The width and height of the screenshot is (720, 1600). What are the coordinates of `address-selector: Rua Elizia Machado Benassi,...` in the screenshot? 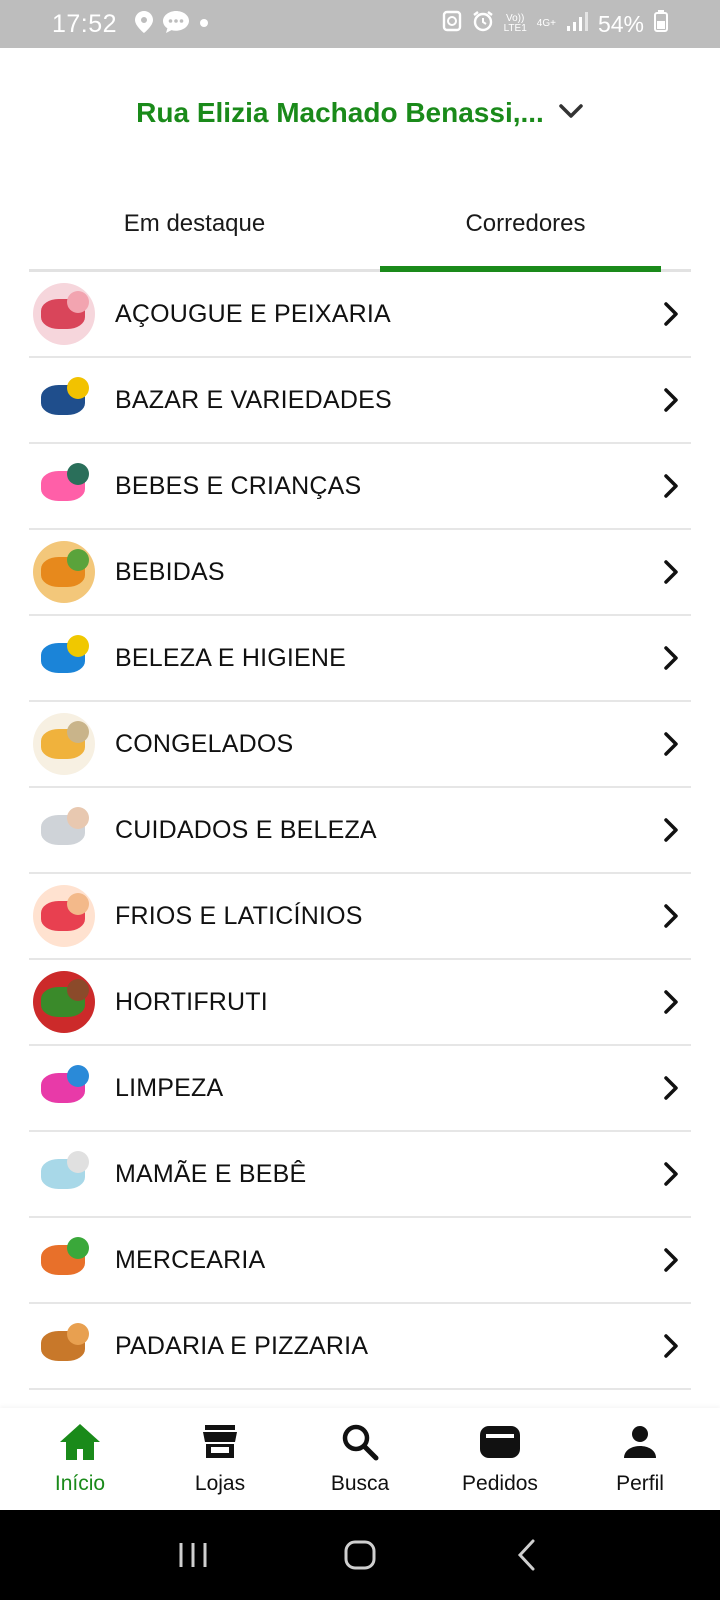 It's located at (360, 113).